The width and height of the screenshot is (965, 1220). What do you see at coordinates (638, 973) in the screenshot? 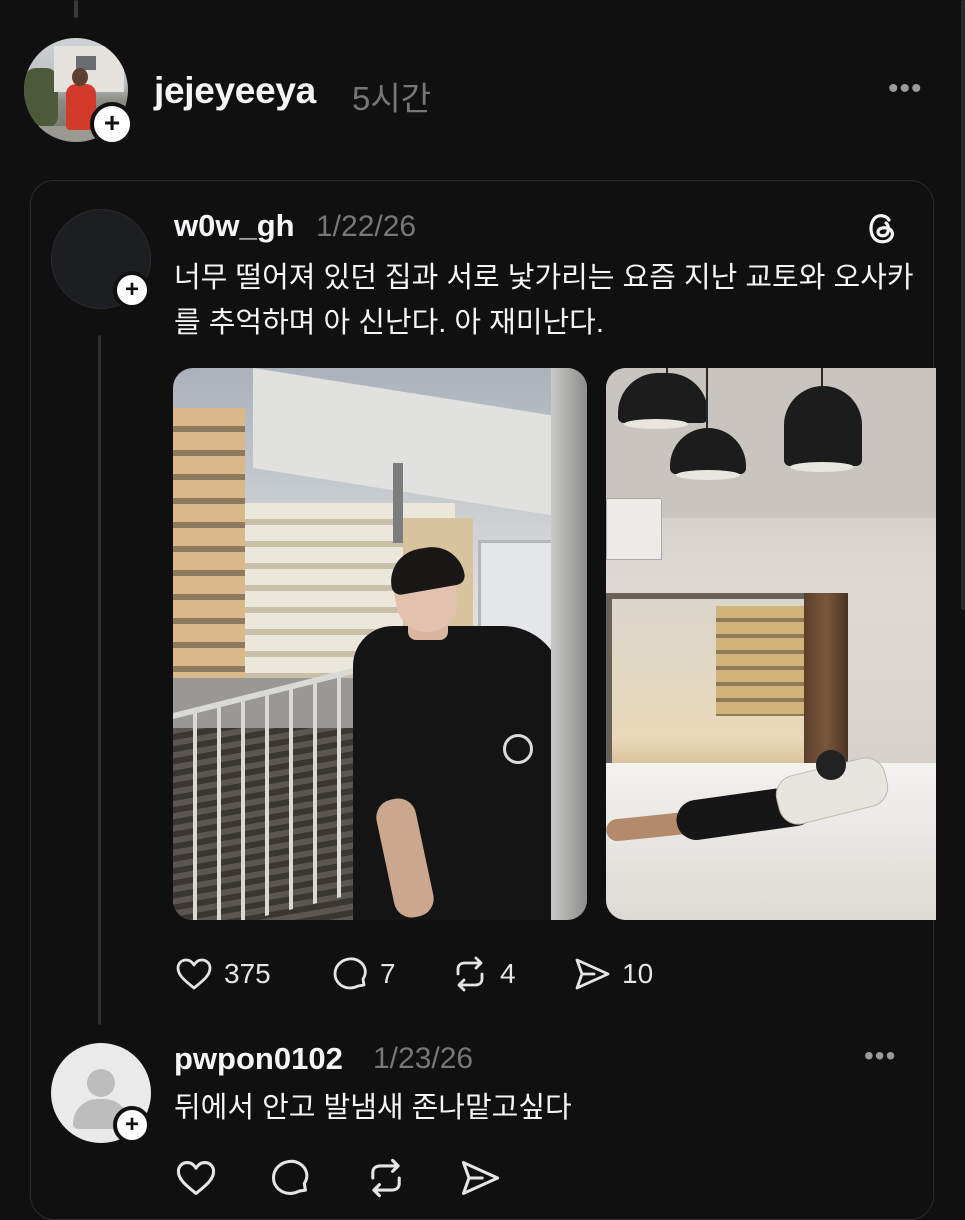
I see `share-count: 10` at bounding box center [638, 973].